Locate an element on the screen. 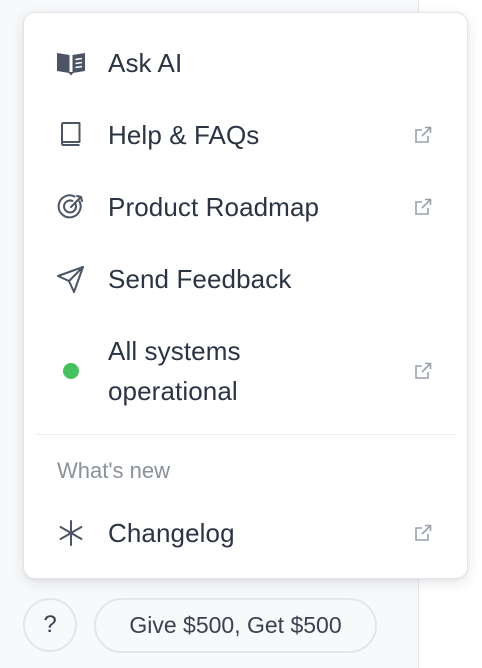 The width and height of the screenshot is (482, 668). book-open-icon is located at coordinates (71, 63).